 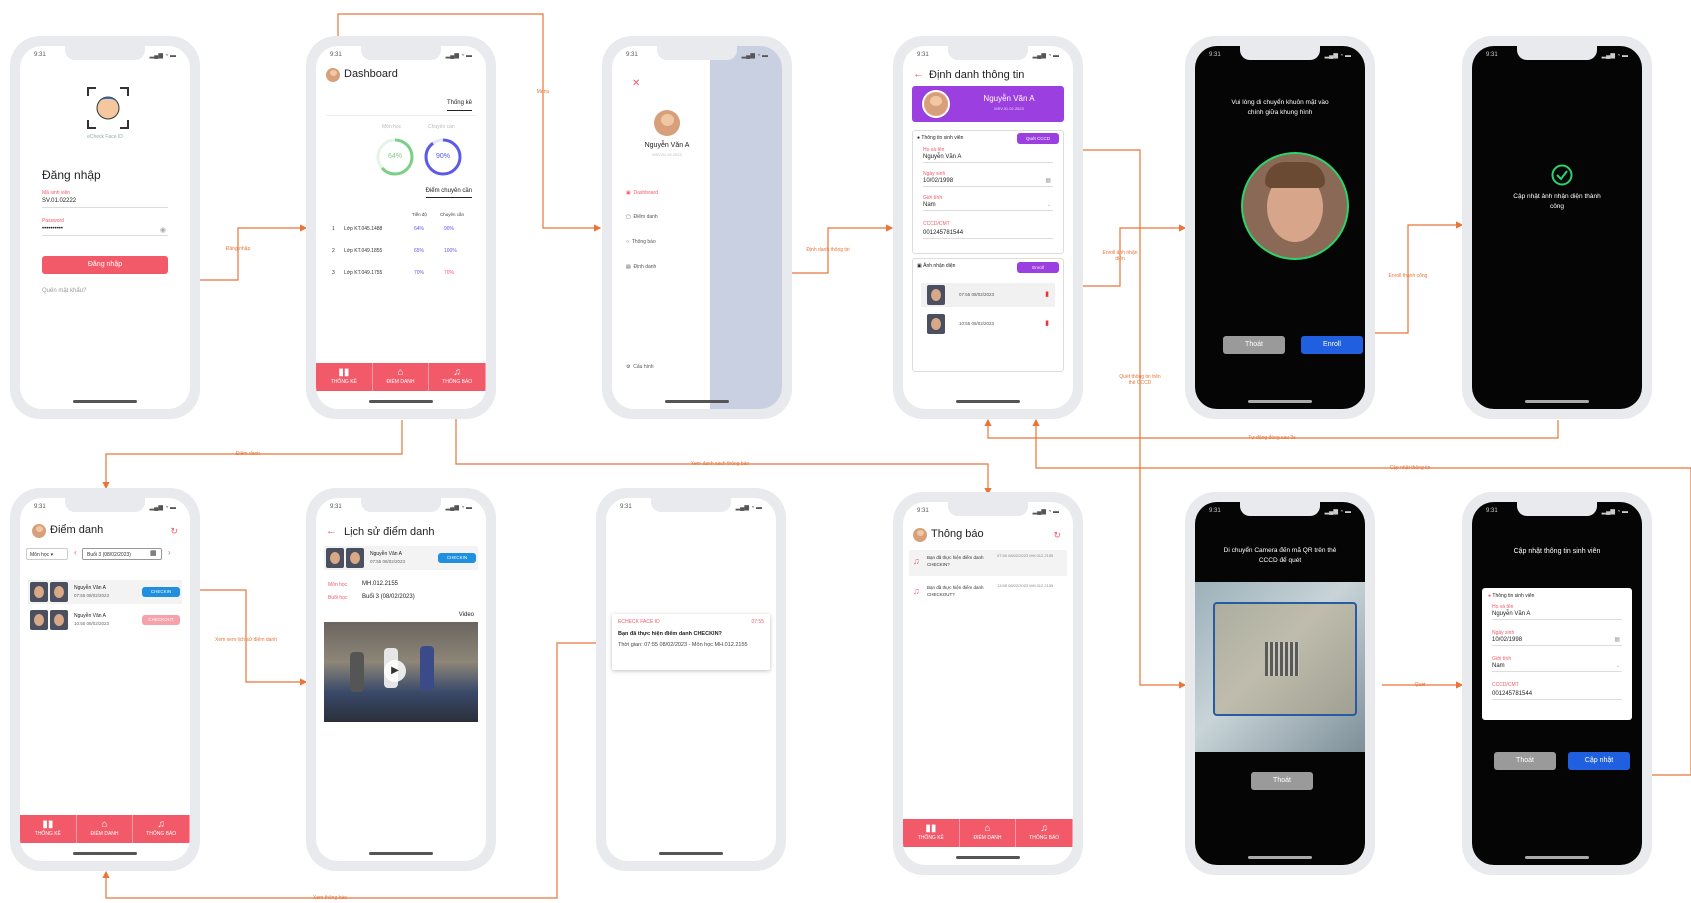 I want to click on user-icon: ⌂, so click(x=987, y=828).